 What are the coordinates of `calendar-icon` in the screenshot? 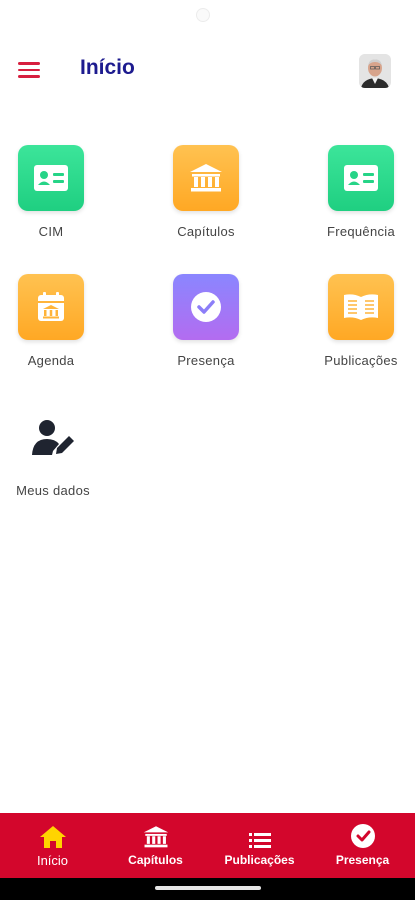 It's located at (51, 307).